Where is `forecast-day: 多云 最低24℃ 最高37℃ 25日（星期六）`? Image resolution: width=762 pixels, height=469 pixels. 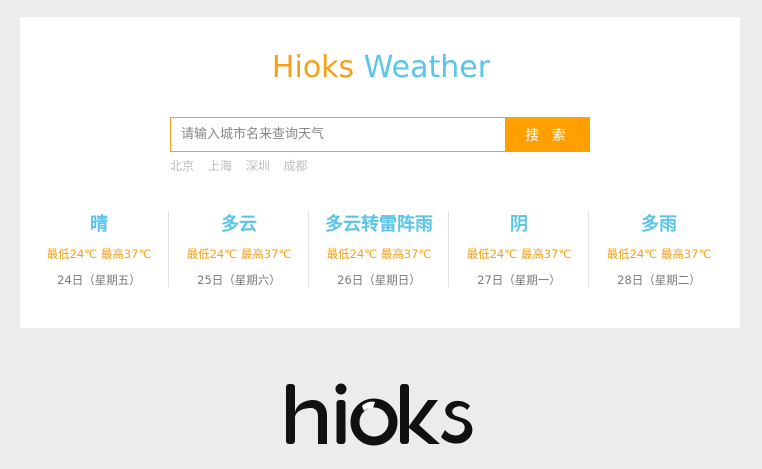
forecast-day: 多云 最低24℃ 最高37℃ 25日（星期六） is located at coordinates (239, 250).